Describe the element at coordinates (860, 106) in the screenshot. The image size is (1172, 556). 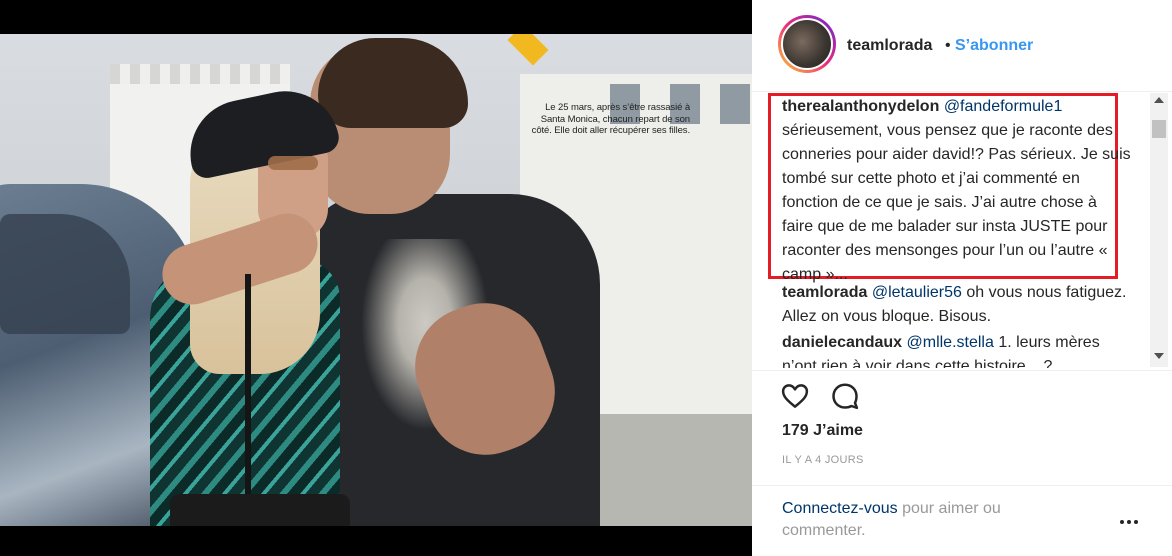
I see `comment-username: therealanthonydelon` at that location.